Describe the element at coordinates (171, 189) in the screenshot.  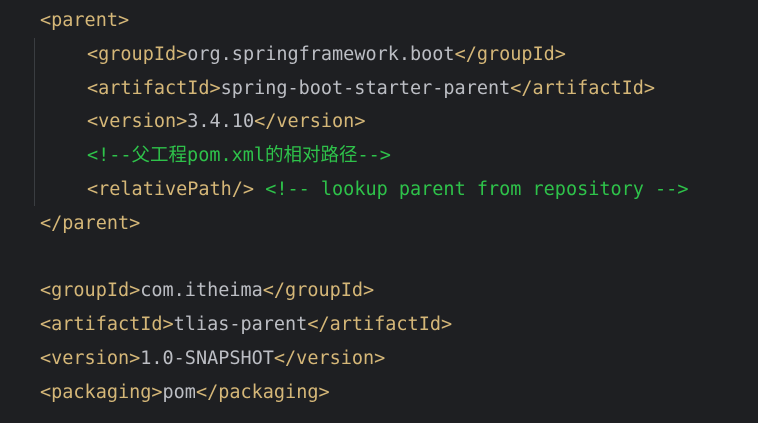
I see `xml-tag: <relativePath/>` at that location.